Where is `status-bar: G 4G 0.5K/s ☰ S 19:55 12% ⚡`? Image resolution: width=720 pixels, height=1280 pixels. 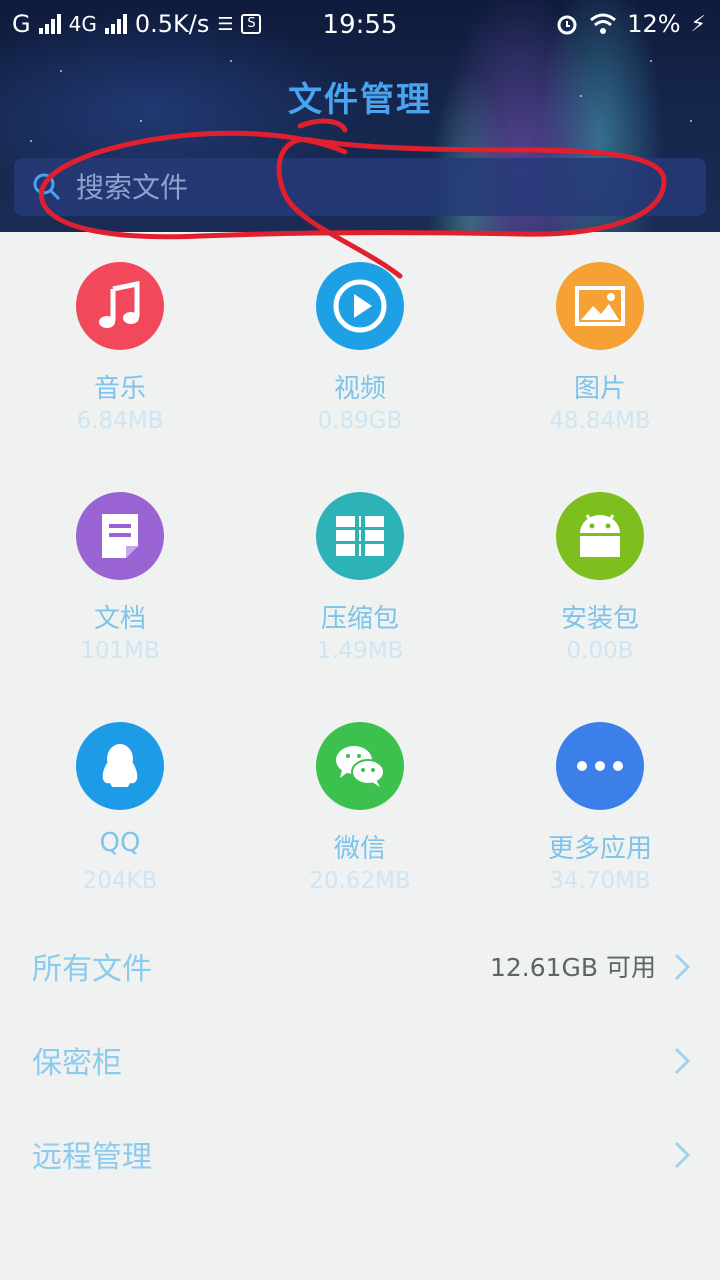
status-bar: G 4G 0.5K/s ☰ S 19:55 12% ⚡ is located at coordinates (360, 24).